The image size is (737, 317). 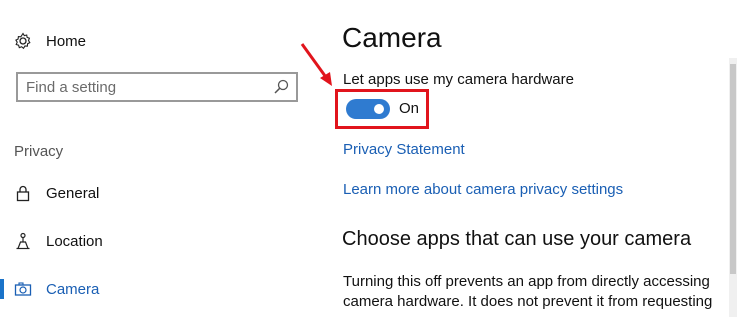 I want to click on annotation-arrow-icon, so click(x=316, y=64).